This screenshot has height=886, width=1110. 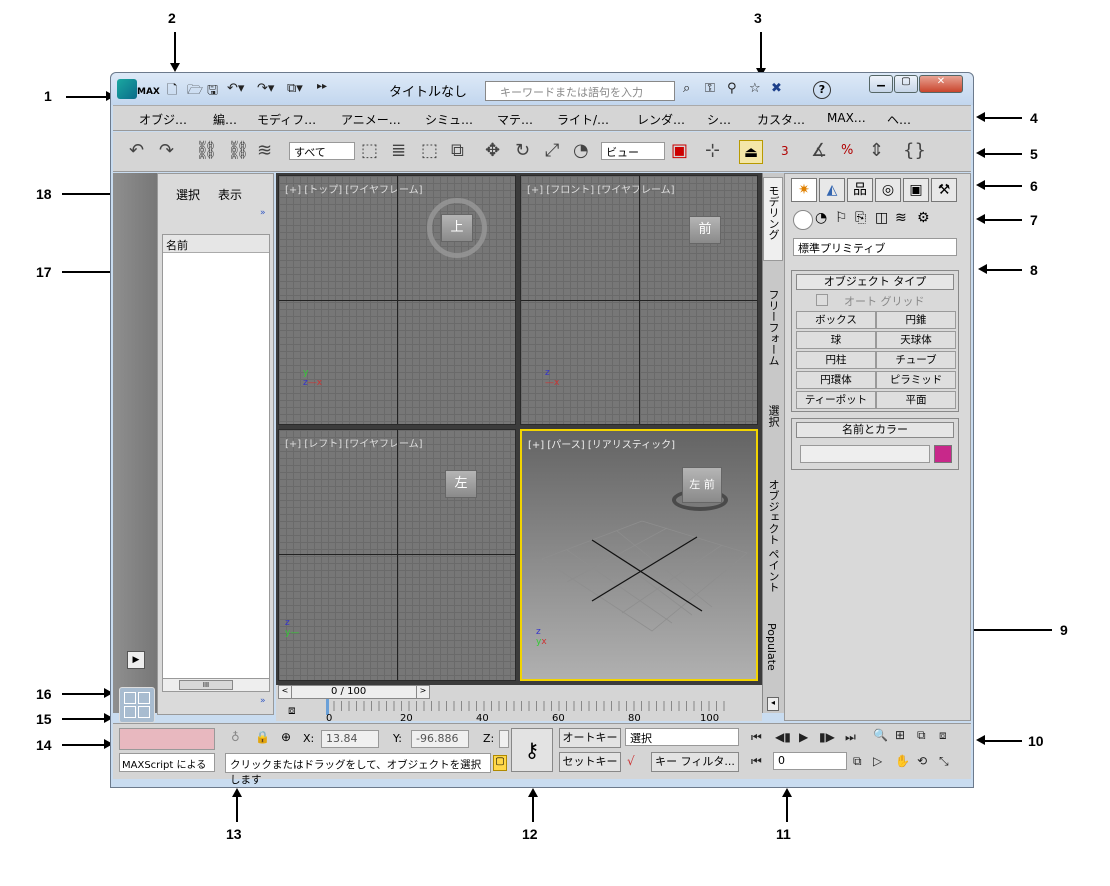 What do you see at coordinates (944, 190) in the screenshot?
I see `utilities-tab-icon: ⚒` at bounding box center [944, 190].